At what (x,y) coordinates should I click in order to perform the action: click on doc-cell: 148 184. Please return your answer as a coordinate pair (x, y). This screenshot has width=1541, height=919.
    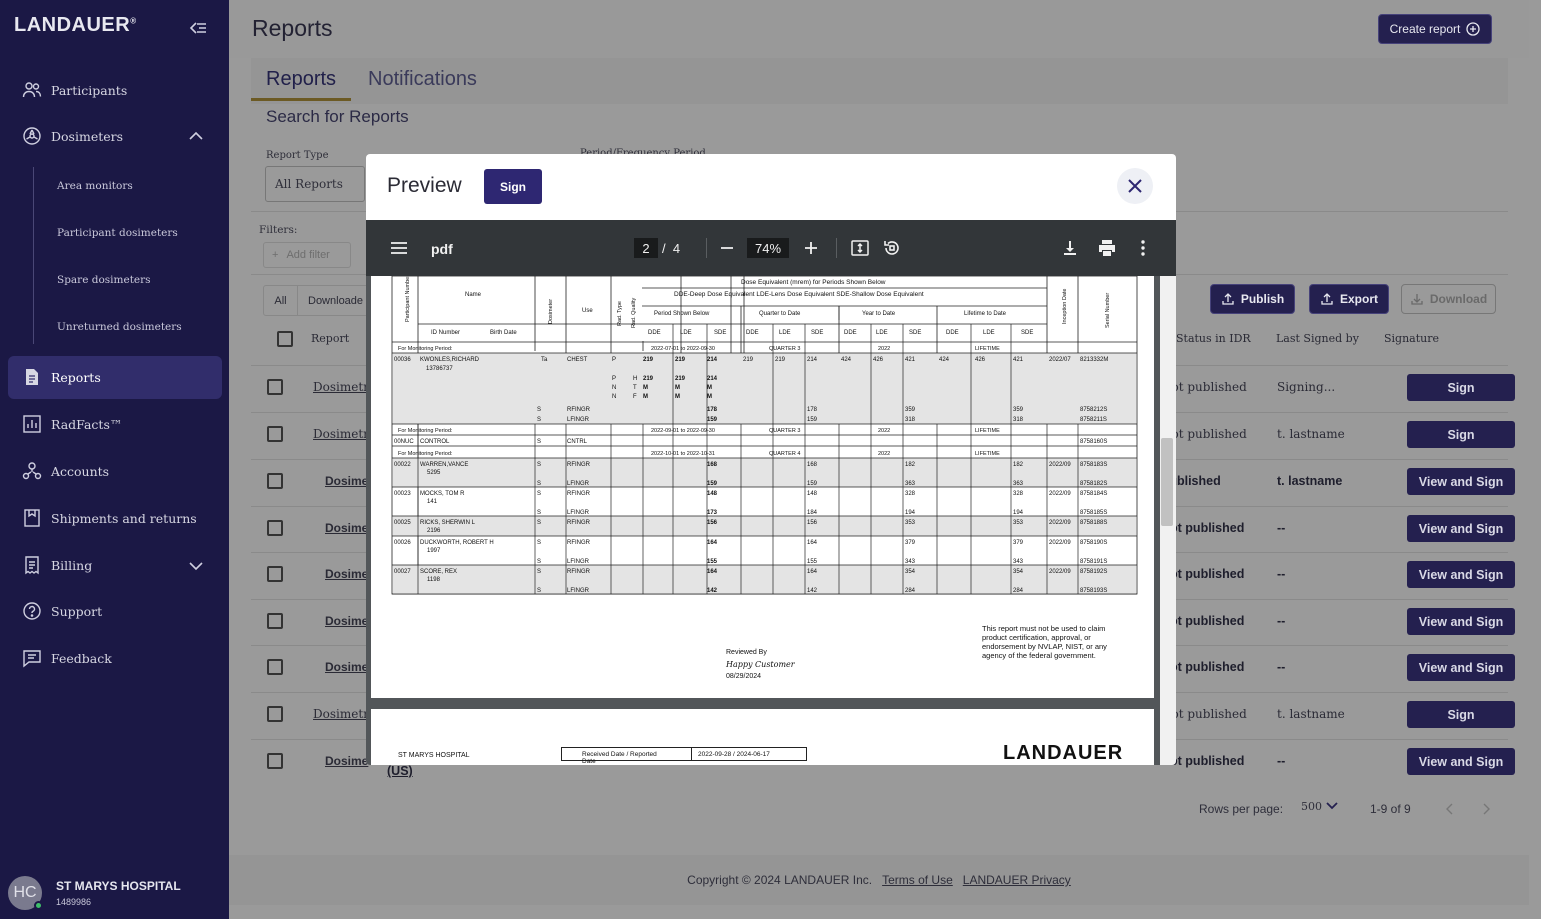
    Looking at the image, I should click on (812, 503).